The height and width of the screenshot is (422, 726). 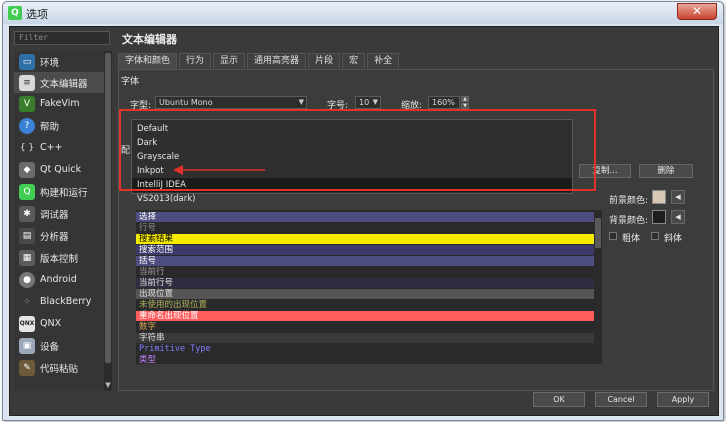 I want to click on sidebar-item-devices: ▣ 设备, so click(x=60, y=345).